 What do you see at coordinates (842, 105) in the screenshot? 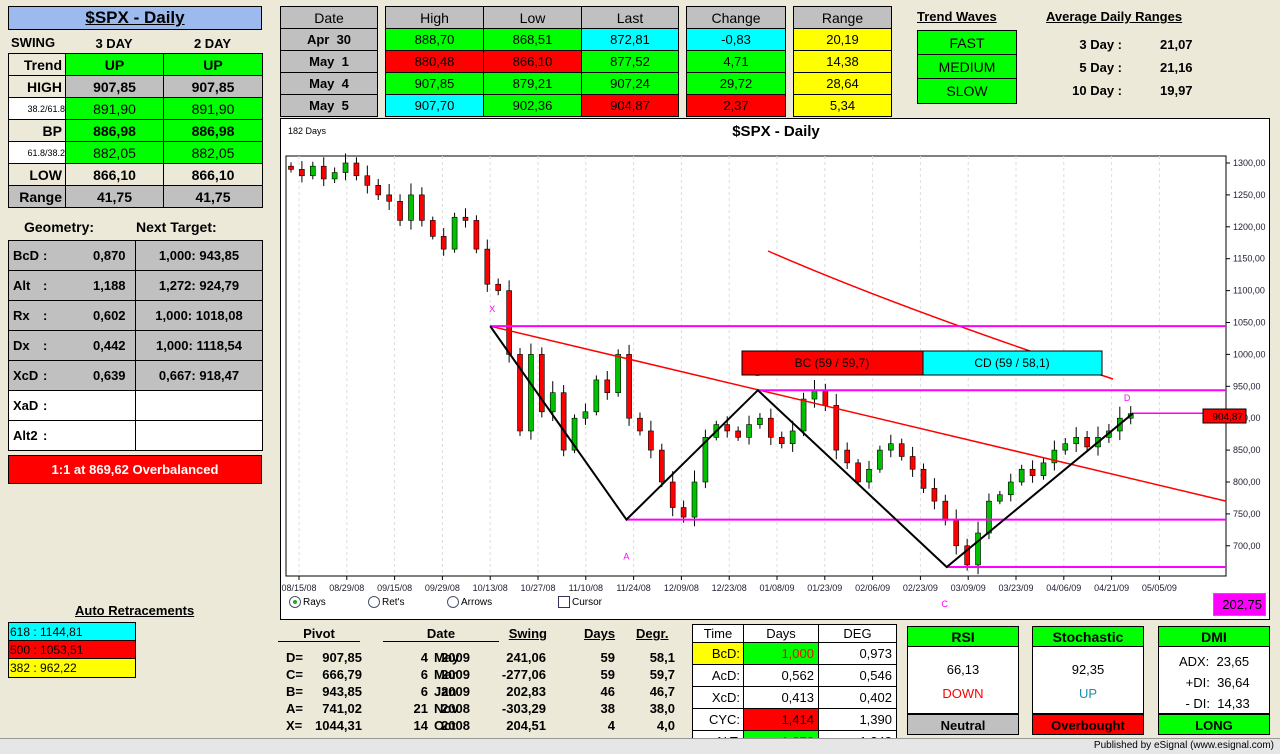
I see `quote-range: 5,34` at bounding box center [842, 105].